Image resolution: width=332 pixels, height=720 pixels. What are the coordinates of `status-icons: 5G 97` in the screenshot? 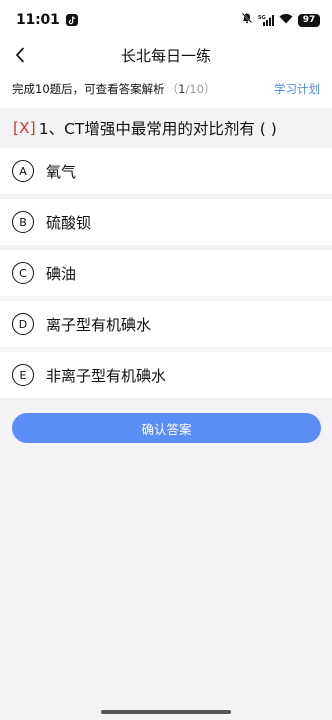 It's located at (280, 20).